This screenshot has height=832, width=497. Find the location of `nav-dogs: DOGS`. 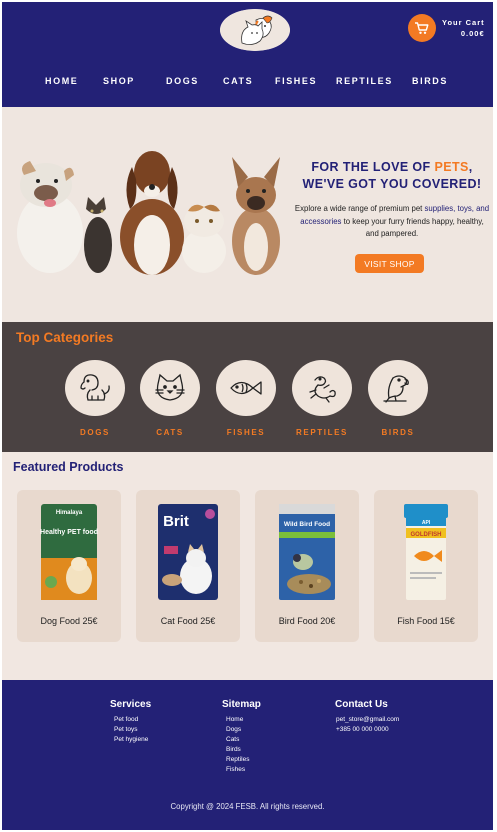

nav-dogs: DOGS is located at coordinates (182, 81).